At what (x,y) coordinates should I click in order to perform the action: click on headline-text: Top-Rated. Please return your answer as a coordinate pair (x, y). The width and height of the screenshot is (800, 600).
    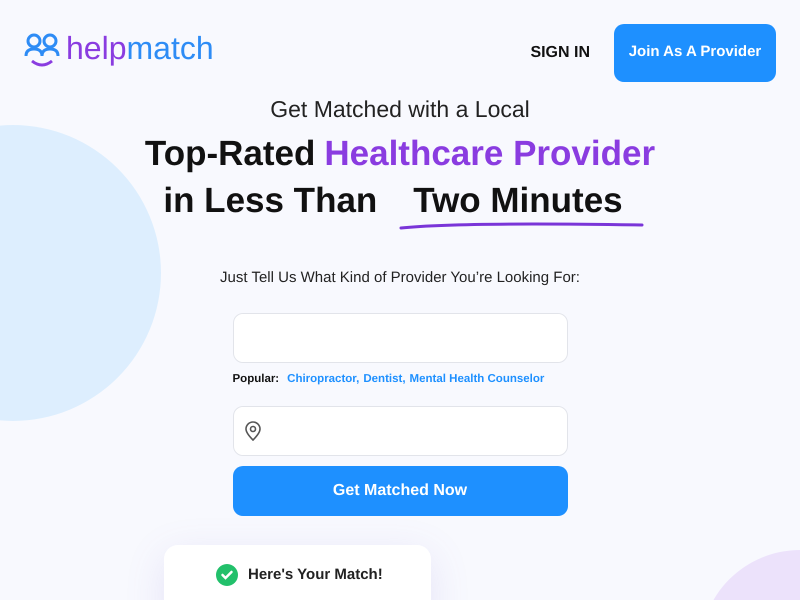
    Looking at the image, I should click on (230, 153).